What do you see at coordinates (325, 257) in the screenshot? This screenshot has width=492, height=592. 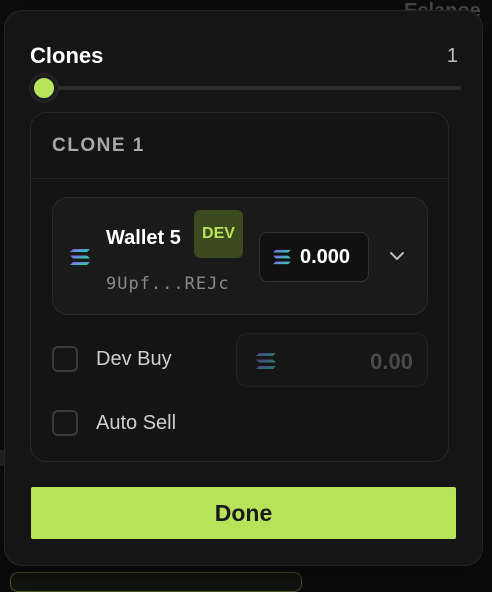 I see `wallet-amount-value: 0.000` at bounding box center [325, 257].